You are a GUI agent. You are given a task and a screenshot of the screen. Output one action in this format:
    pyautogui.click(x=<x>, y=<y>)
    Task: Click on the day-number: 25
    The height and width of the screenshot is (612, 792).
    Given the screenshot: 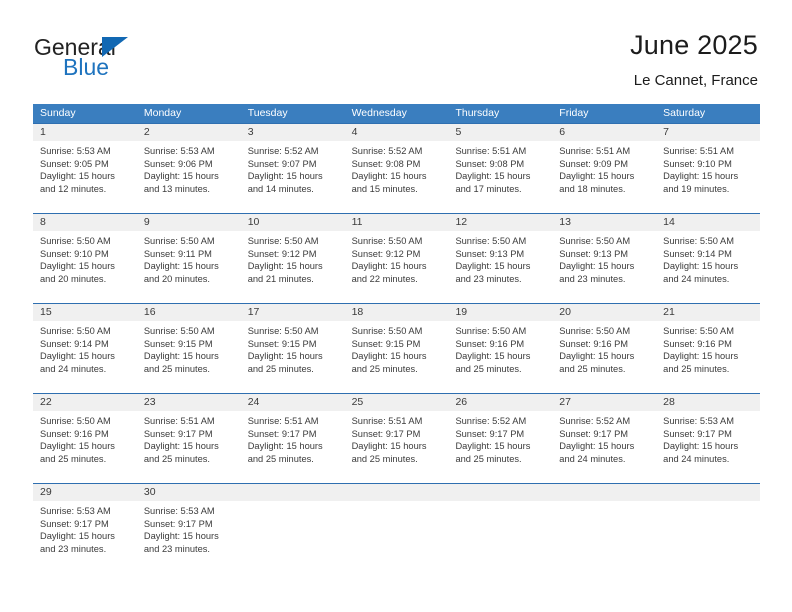 What is the action you would take?
    pyautogui.click(x=397, y=402)
    